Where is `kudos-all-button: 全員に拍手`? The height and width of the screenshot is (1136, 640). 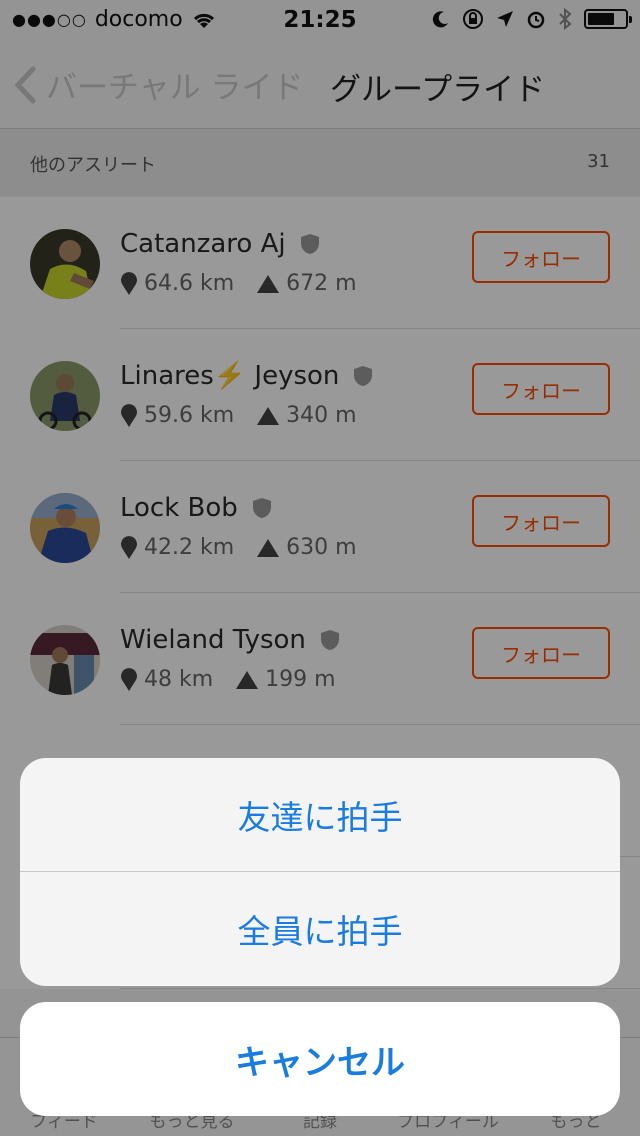
kudos-all-button: 全員に拍手 is located at coordinates (320, 928).